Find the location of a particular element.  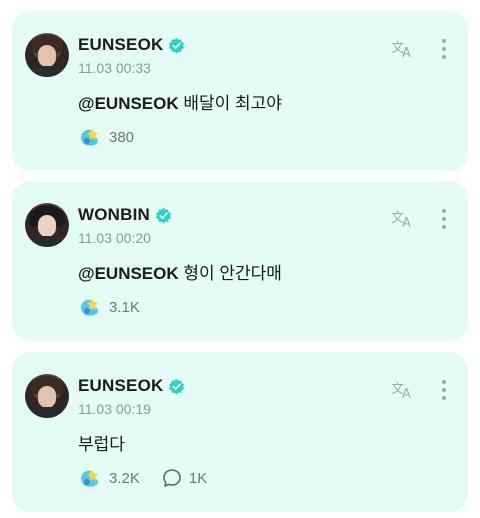

like-stat: 380 is located at coordinates (106, 137).